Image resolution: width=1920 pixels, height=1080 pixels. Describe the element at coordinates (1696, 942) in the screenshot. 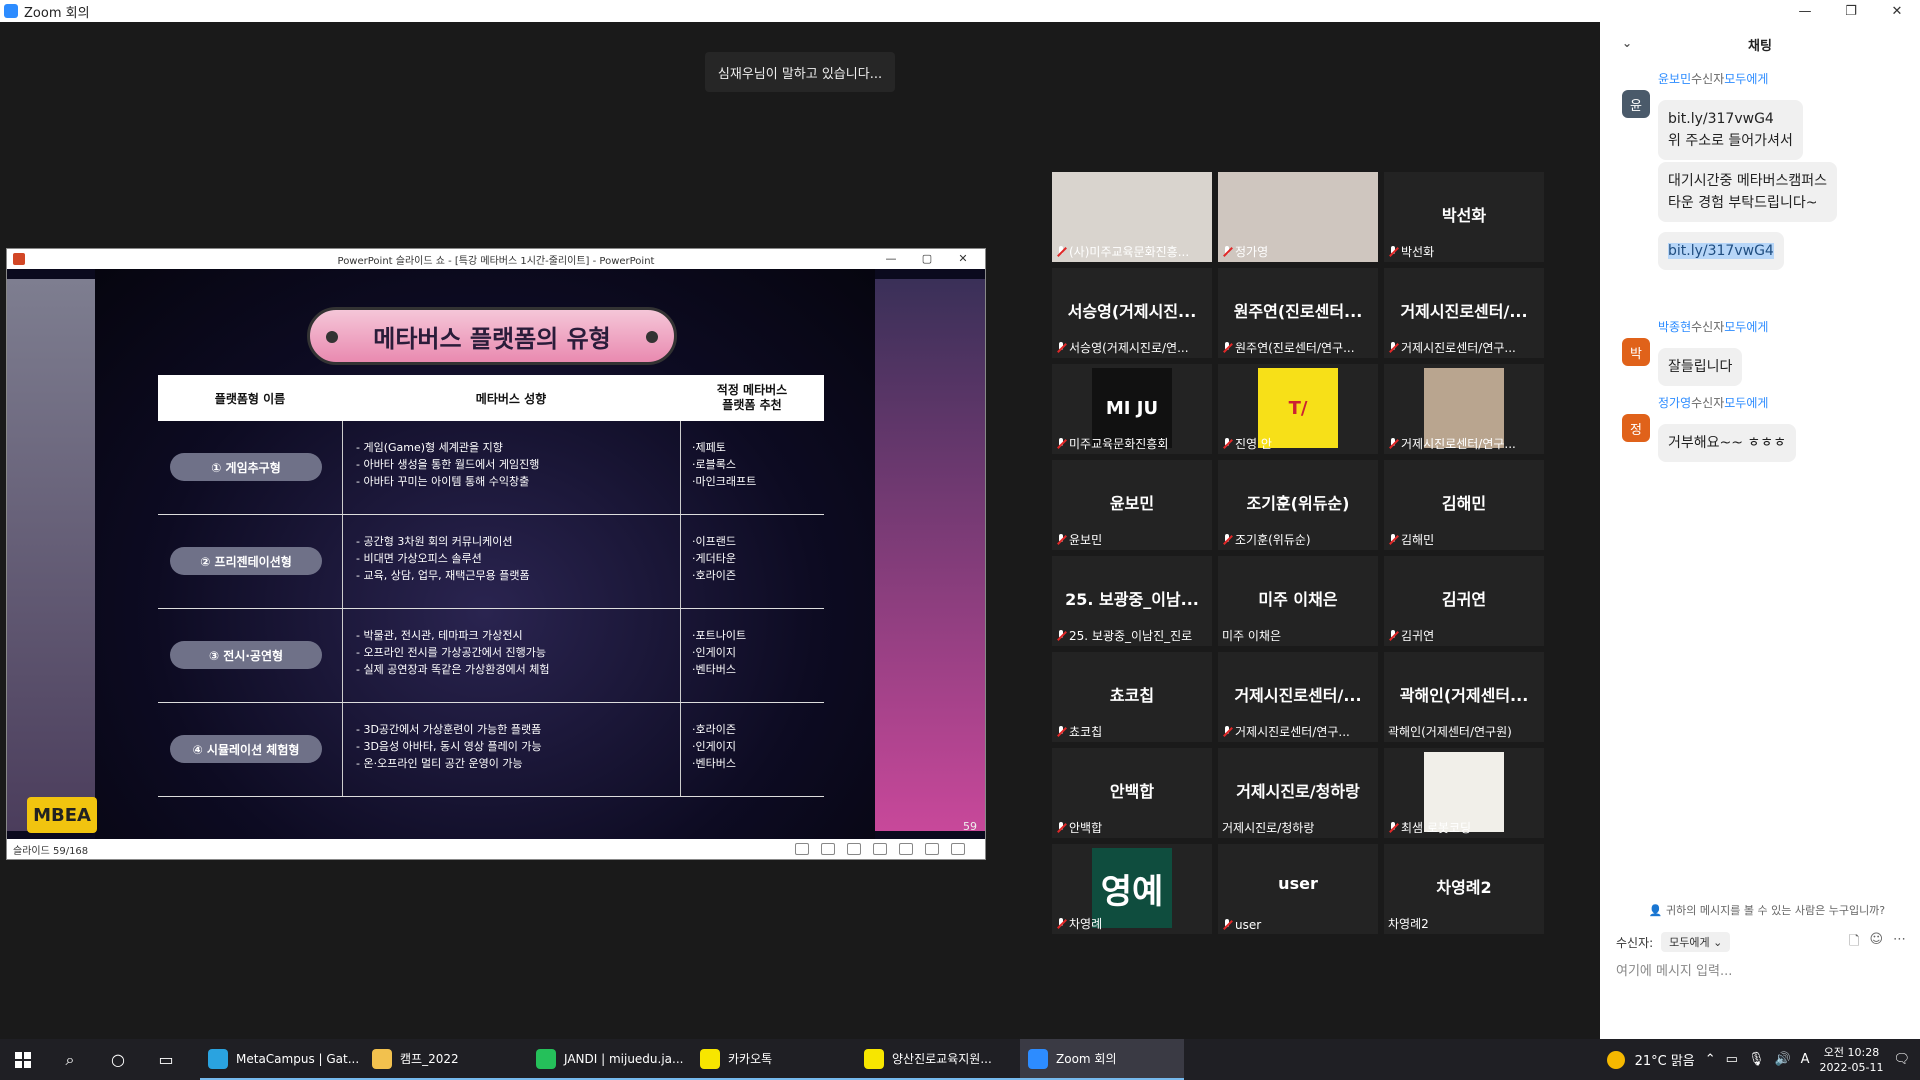

I see `recipient-dropdown: 모두에게 ⌄` at that location.